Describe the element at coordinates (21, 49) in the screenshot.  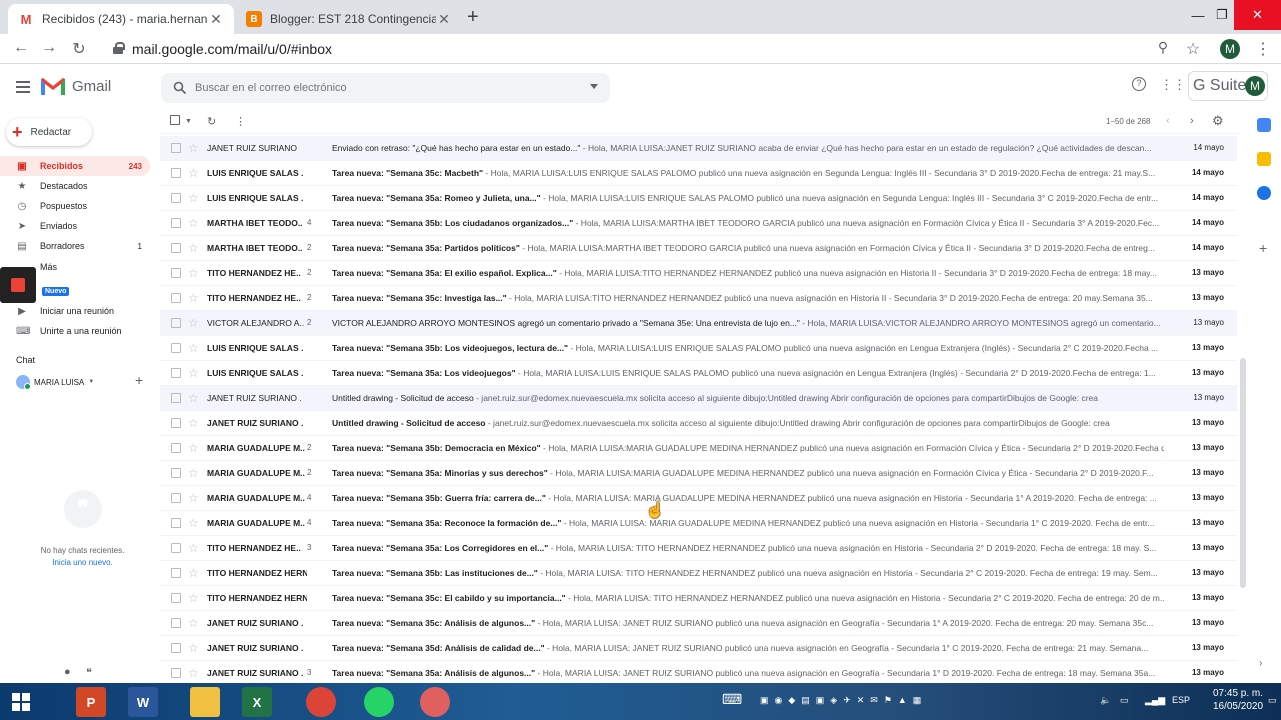
I see `back-button: ←` at that location.